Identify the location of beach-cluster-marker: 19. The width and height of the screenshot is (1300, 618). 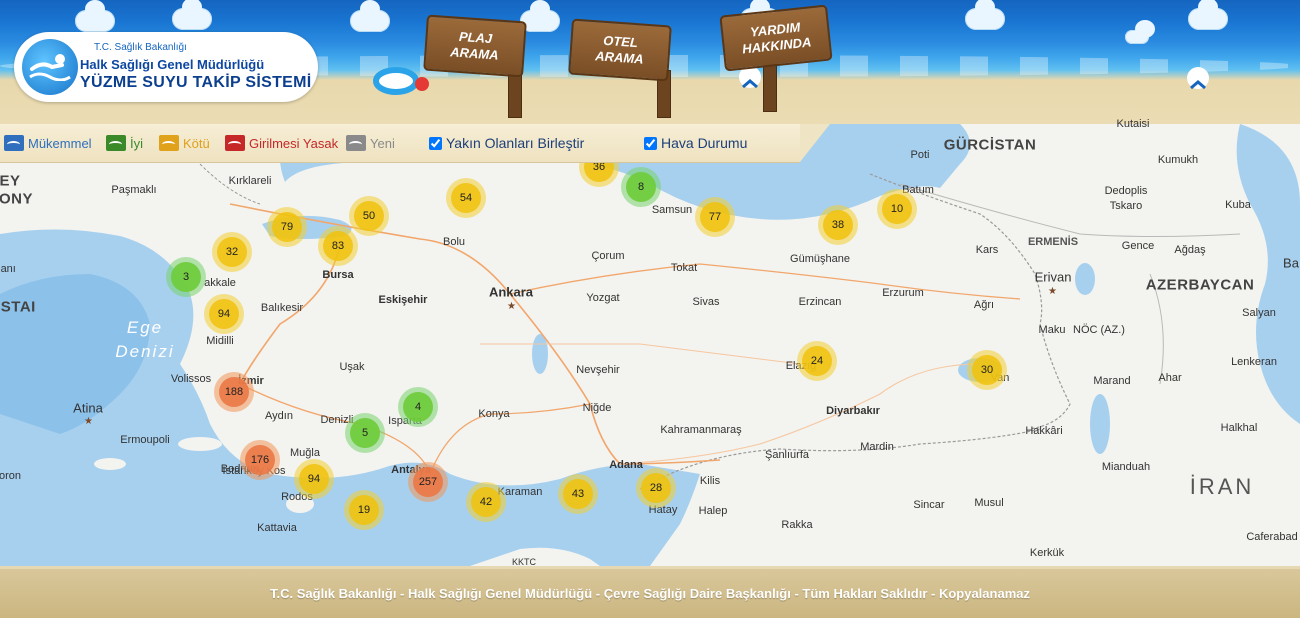
(364, 510).